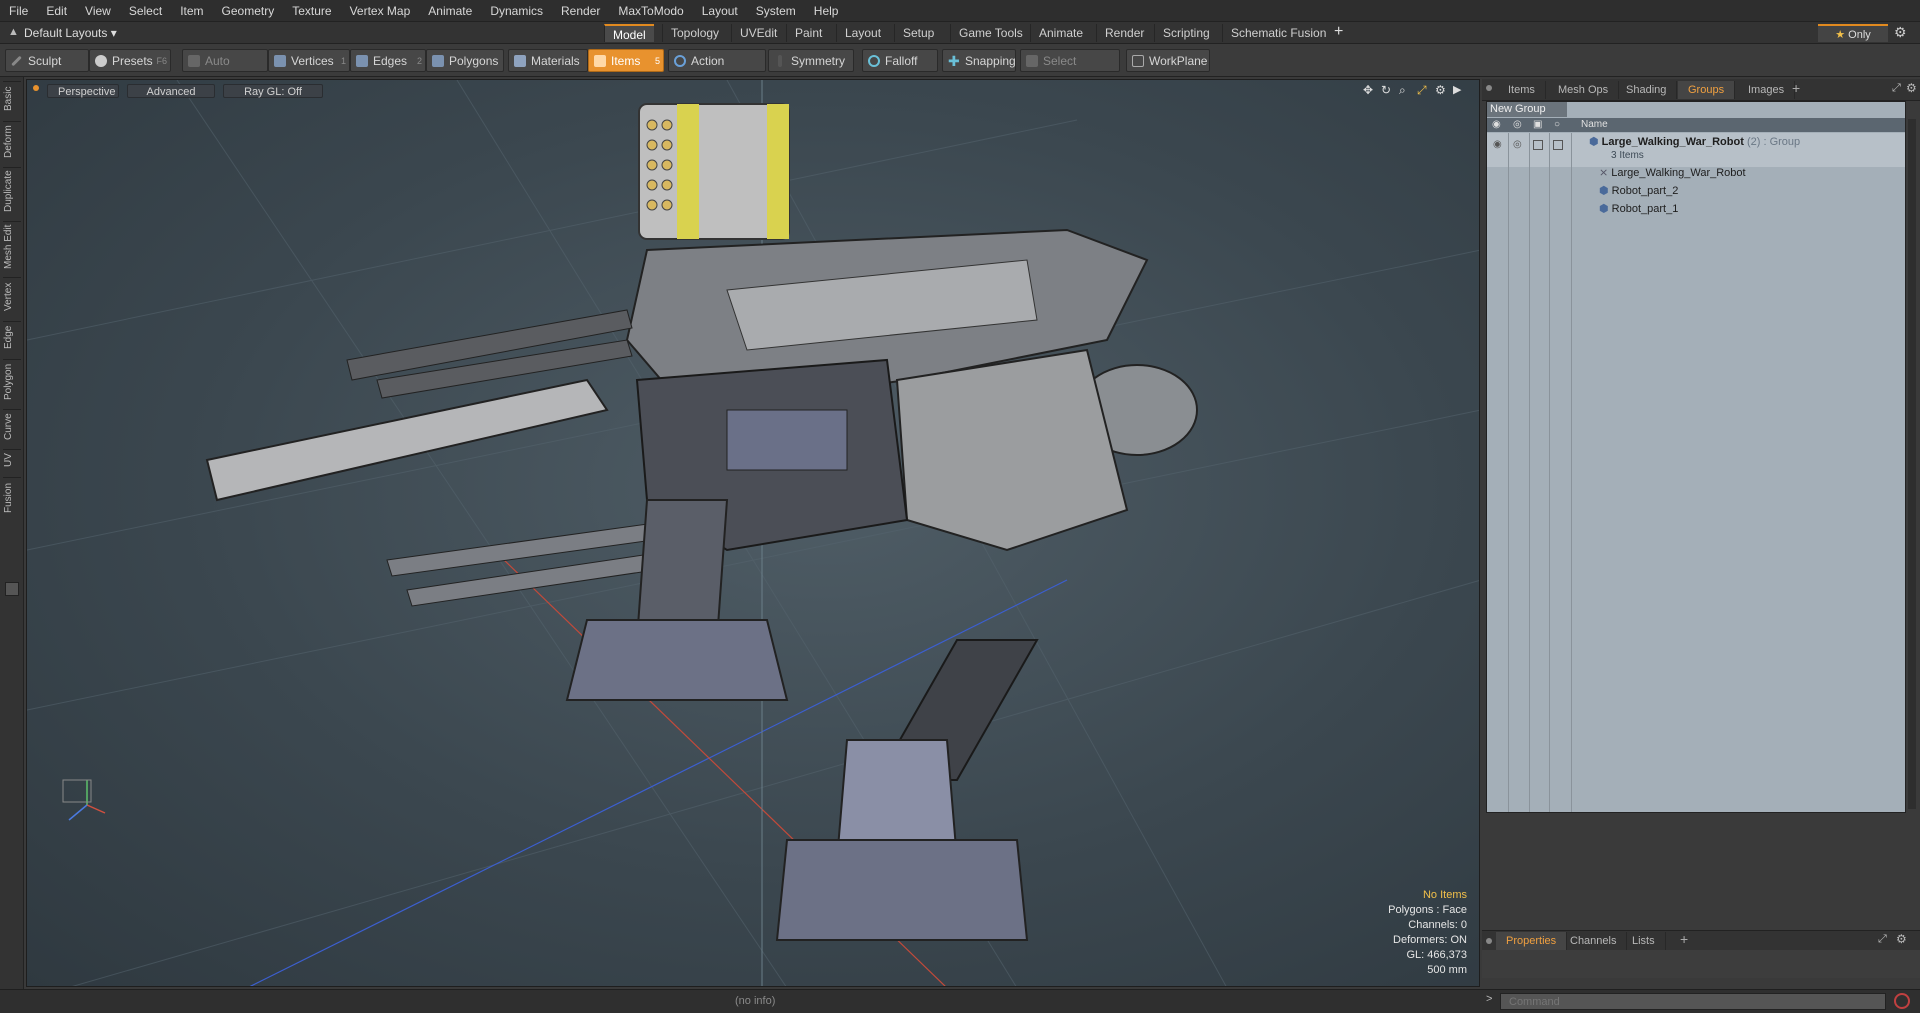 Image resolution: width=1920 pixels, height=1013 pixels. What do you see at coordinates (1496, 125) in the screenshot?
I see `eye-icon: ◉` at bounding box center [1496, 125].